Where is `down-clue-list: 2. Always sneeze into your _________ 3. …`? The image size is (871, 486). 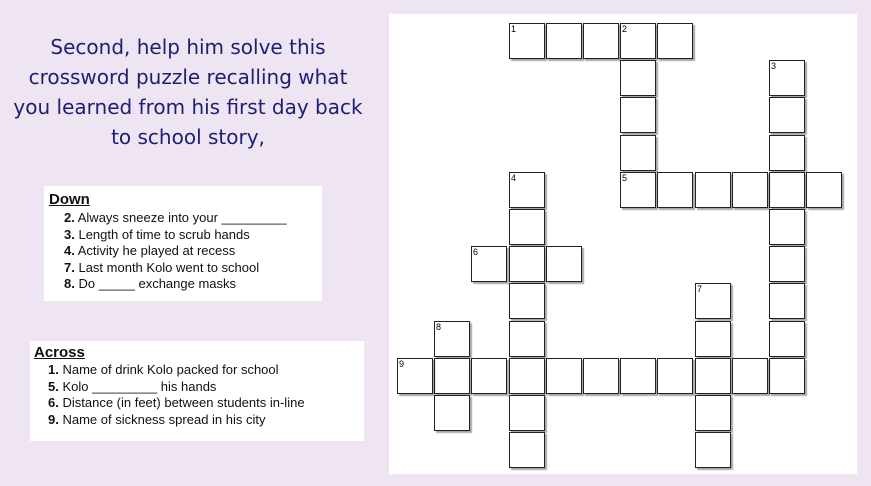 down-clue-list: 2. Always sneeze into your _________ 3. … is located at coordinates (175, 251).